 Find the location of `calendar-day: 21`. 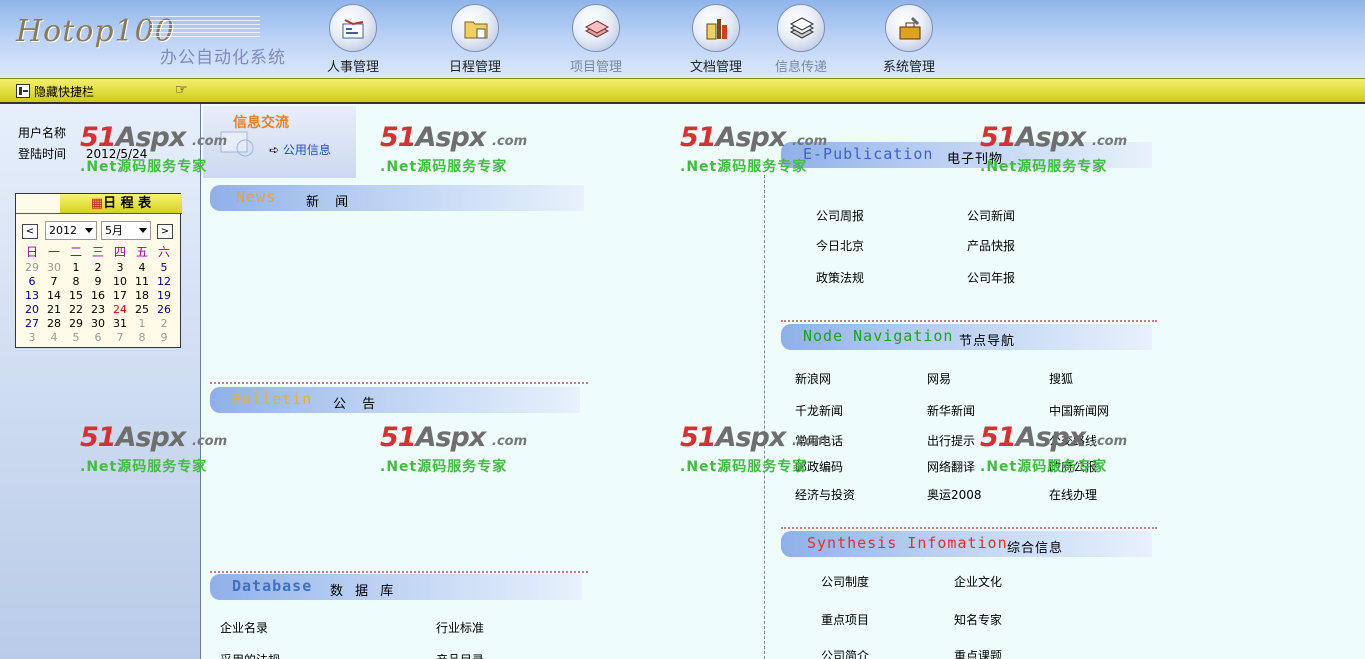

calendar-day: 21 is located at coordinates (54, 310).